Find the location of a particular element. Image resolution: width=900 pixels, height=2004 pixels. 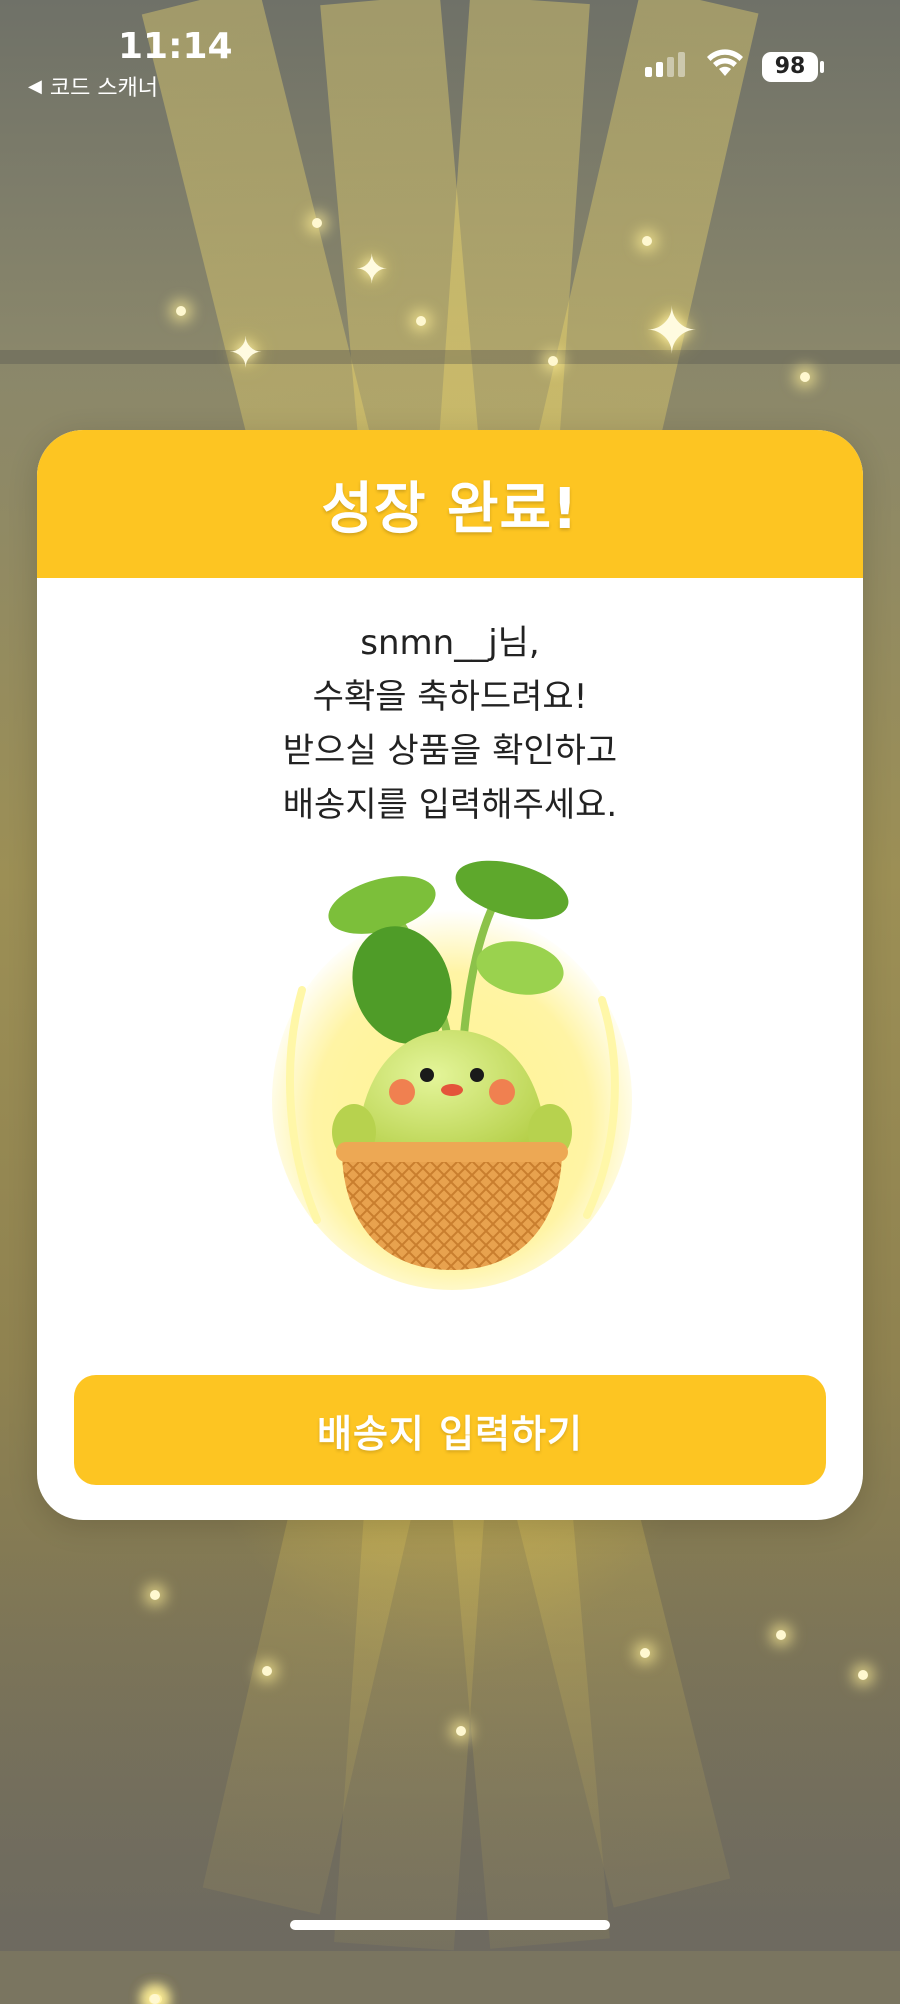

battery-icon: 98 is located at coordinates (790, 67).